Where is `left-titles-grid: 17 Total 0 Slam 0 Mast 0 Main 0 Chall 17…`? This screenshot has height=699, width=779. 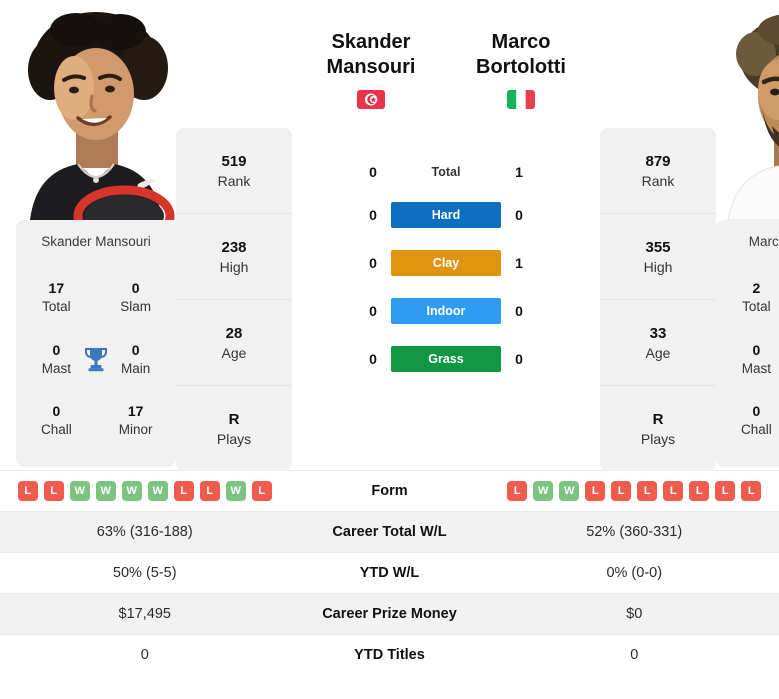
left-titles-grid: 17 Total 0 Slam 0 Mast 0 Main 0 Chall 17… is located at coordinates (96, 359).